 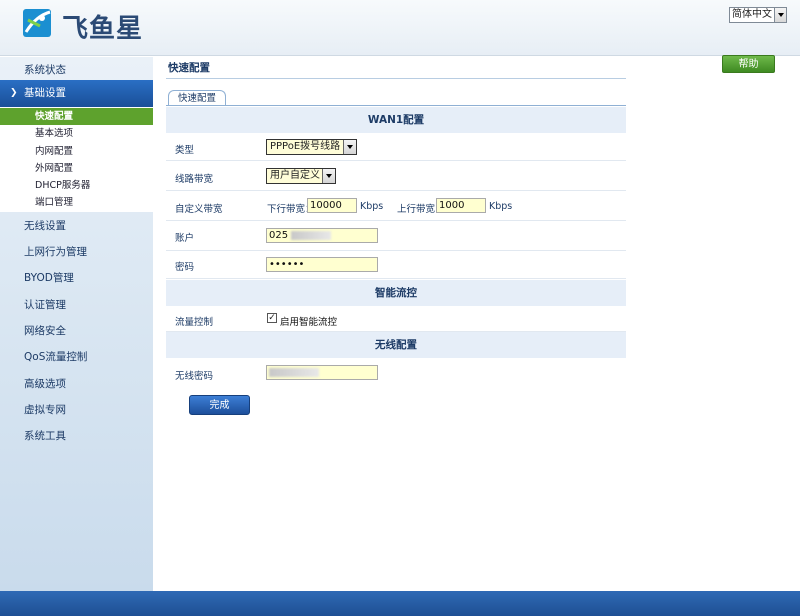 What do you see at coordinates (45, 93) in the screenshot?
I see `sidebar-item-label: 基础设置` at bounding box center [45, 93].